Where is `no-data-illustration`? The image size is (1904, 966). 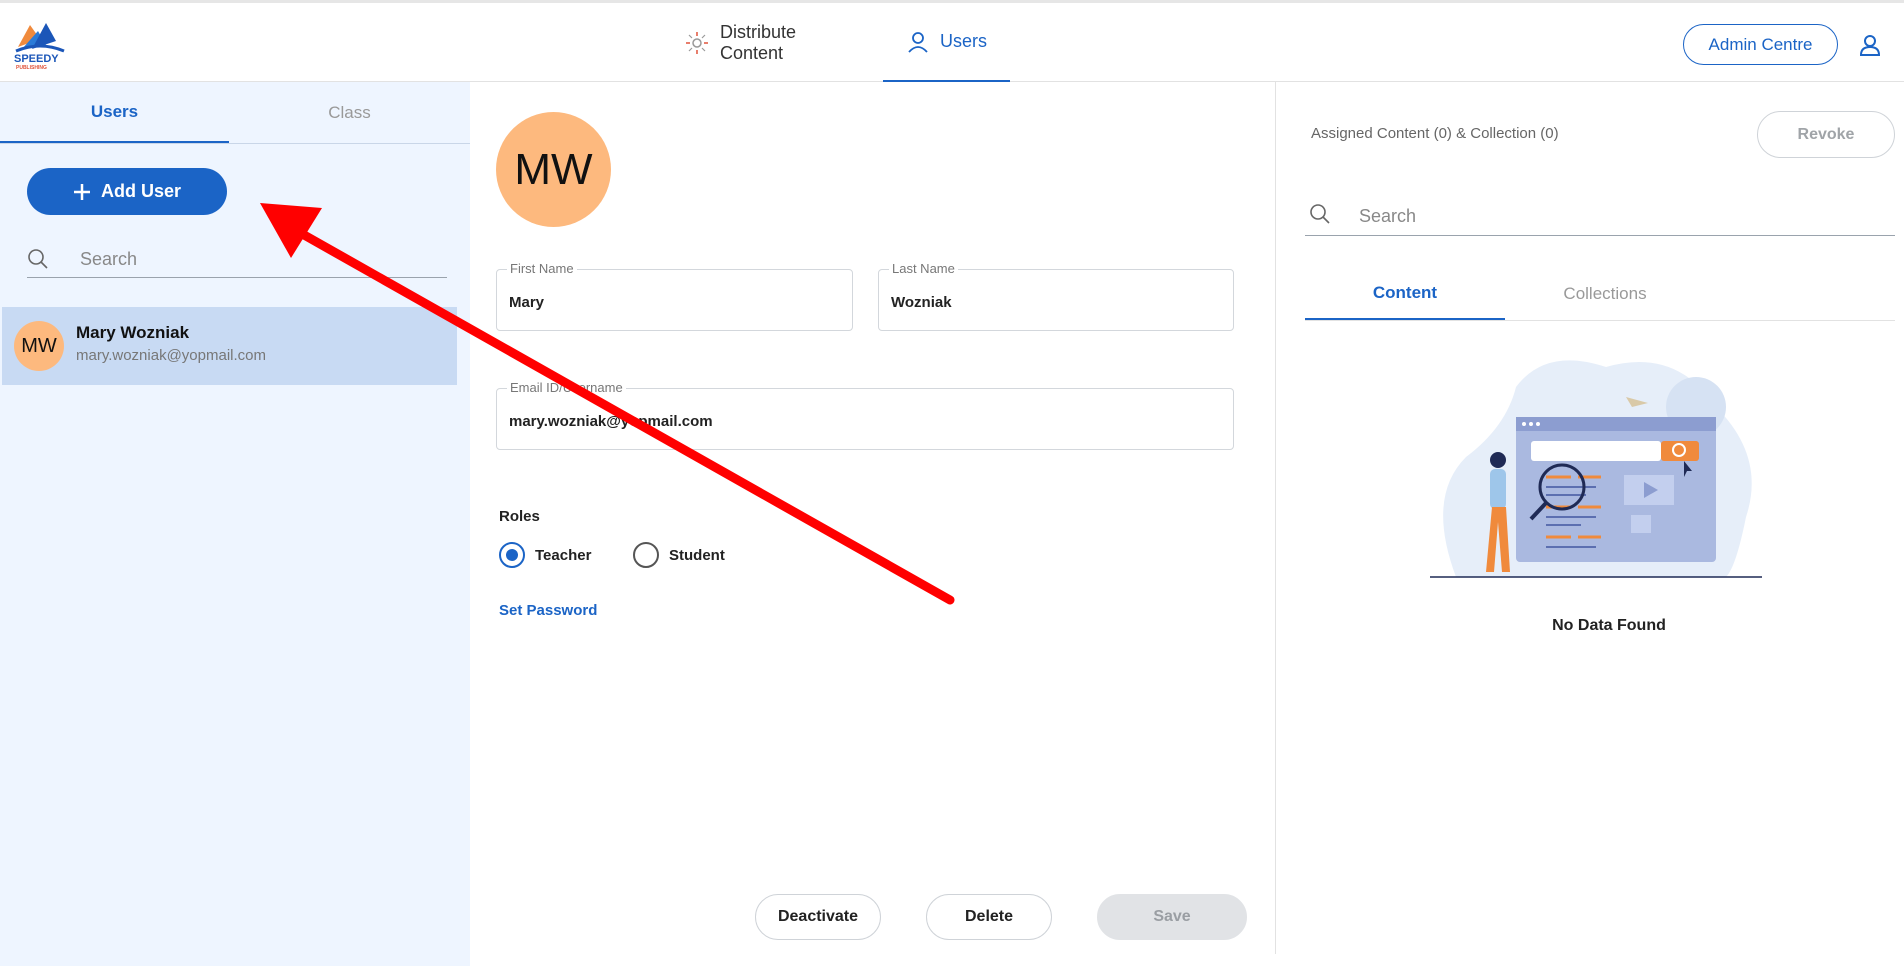
no-data-illustration is located at coordinates (1596, 469).